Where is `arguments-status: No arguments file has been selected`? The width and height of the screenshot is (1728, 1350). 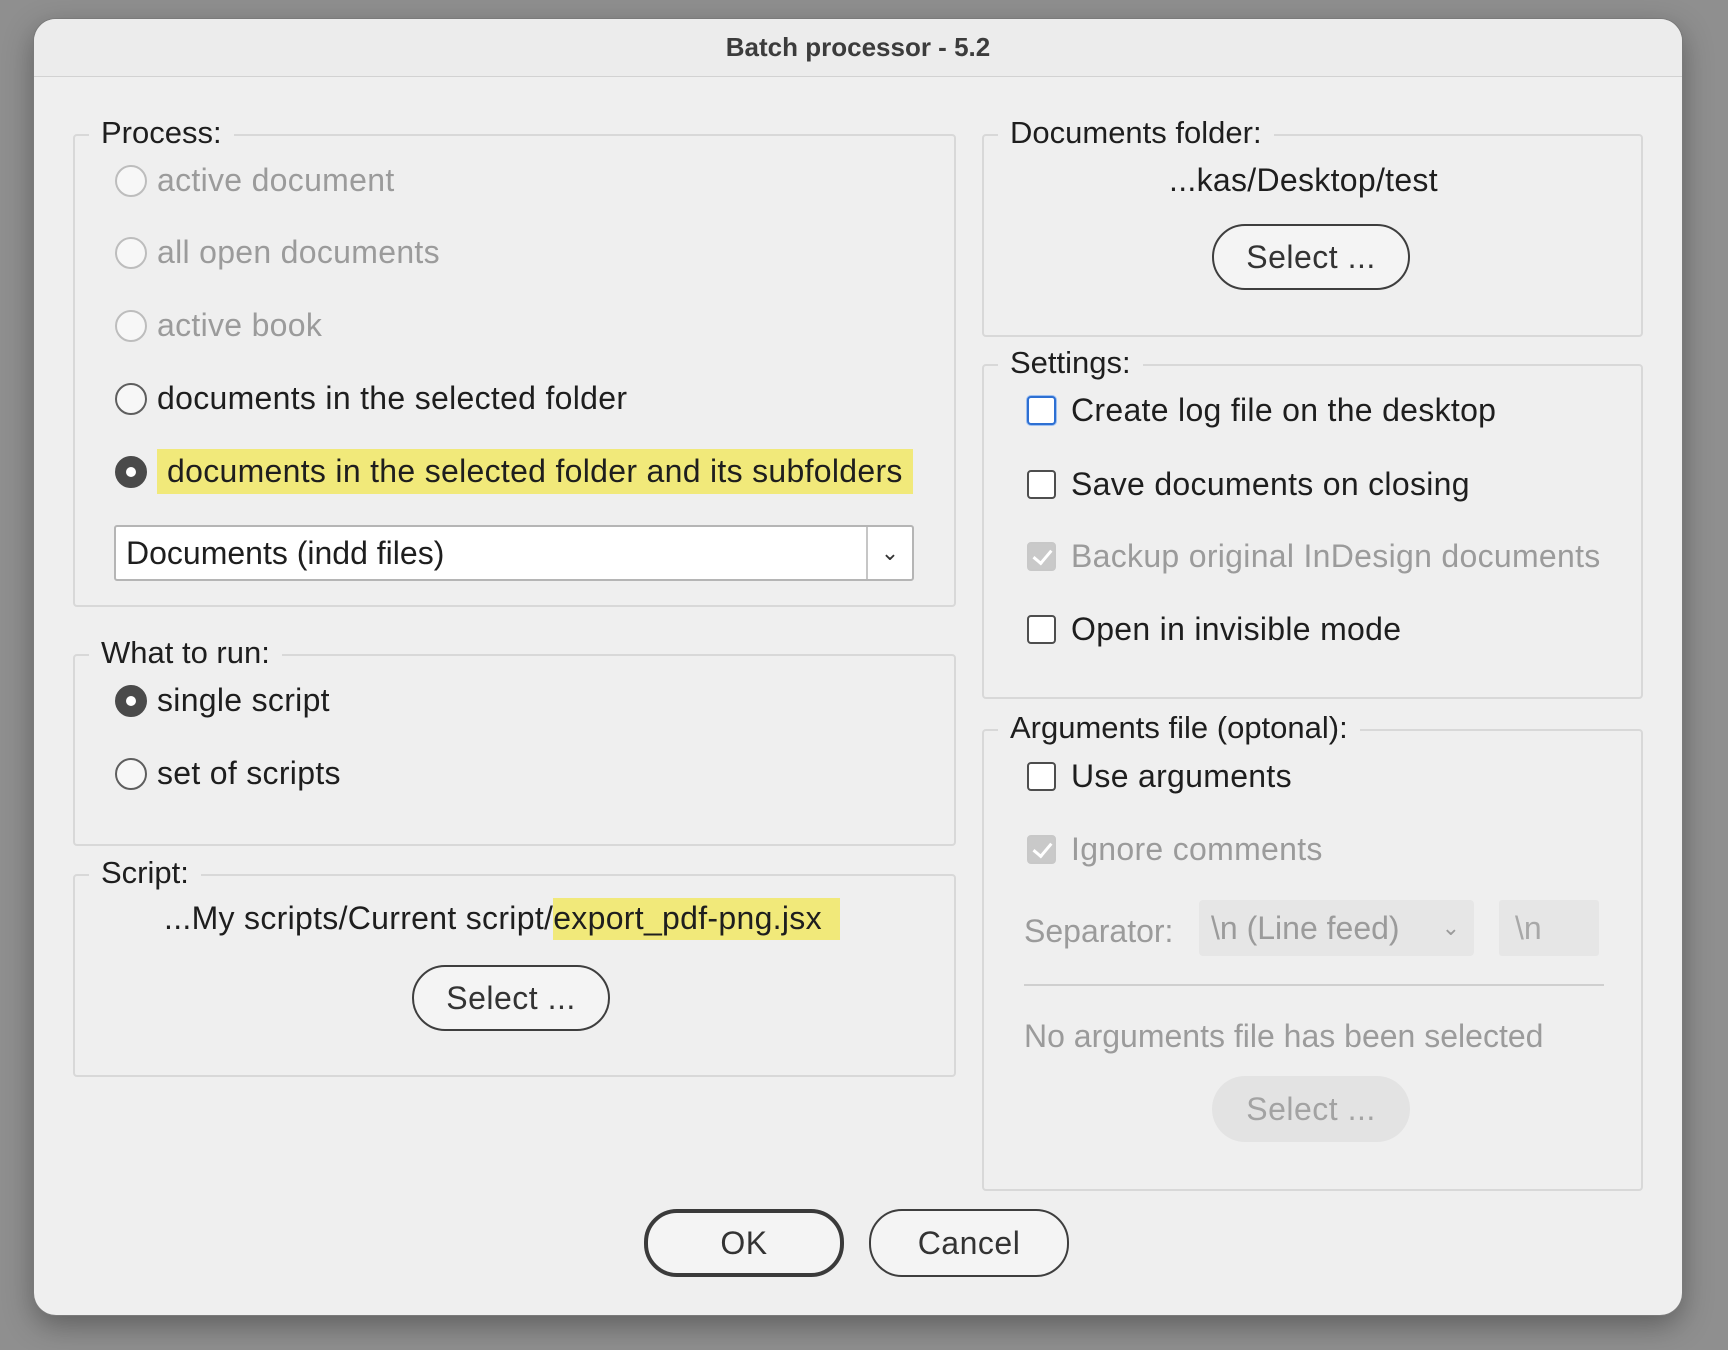 arguments-status: No arguments file has been selected is located at coordinates (1284, 1036).